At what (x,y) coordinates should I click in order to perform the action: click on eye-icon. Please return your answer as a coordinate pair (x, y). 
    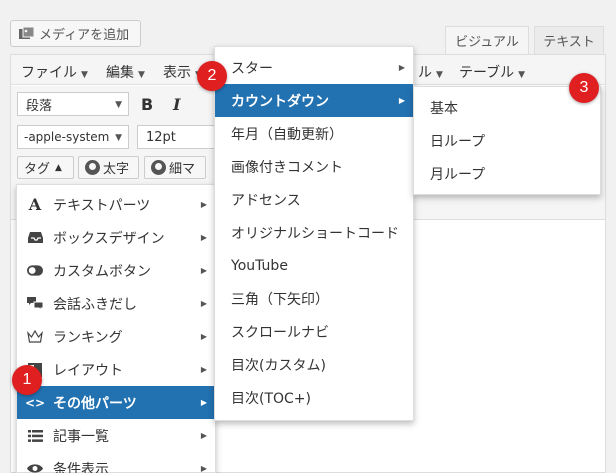
    Looking at the image, I should click on (35, 467).